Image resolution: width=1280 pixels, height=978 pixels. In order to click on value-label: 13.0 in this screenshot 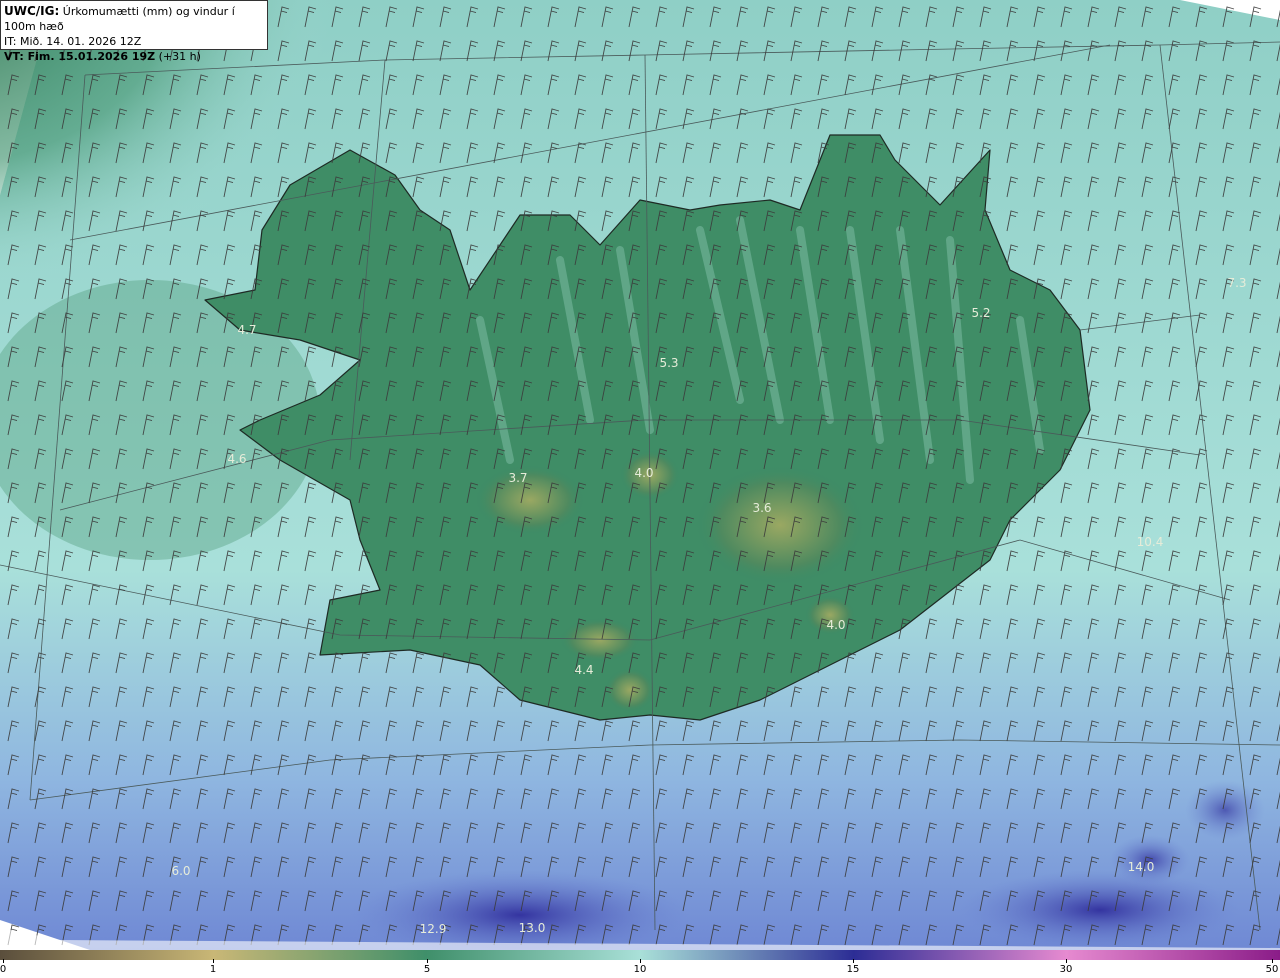, I will do `click(532, 928)`.